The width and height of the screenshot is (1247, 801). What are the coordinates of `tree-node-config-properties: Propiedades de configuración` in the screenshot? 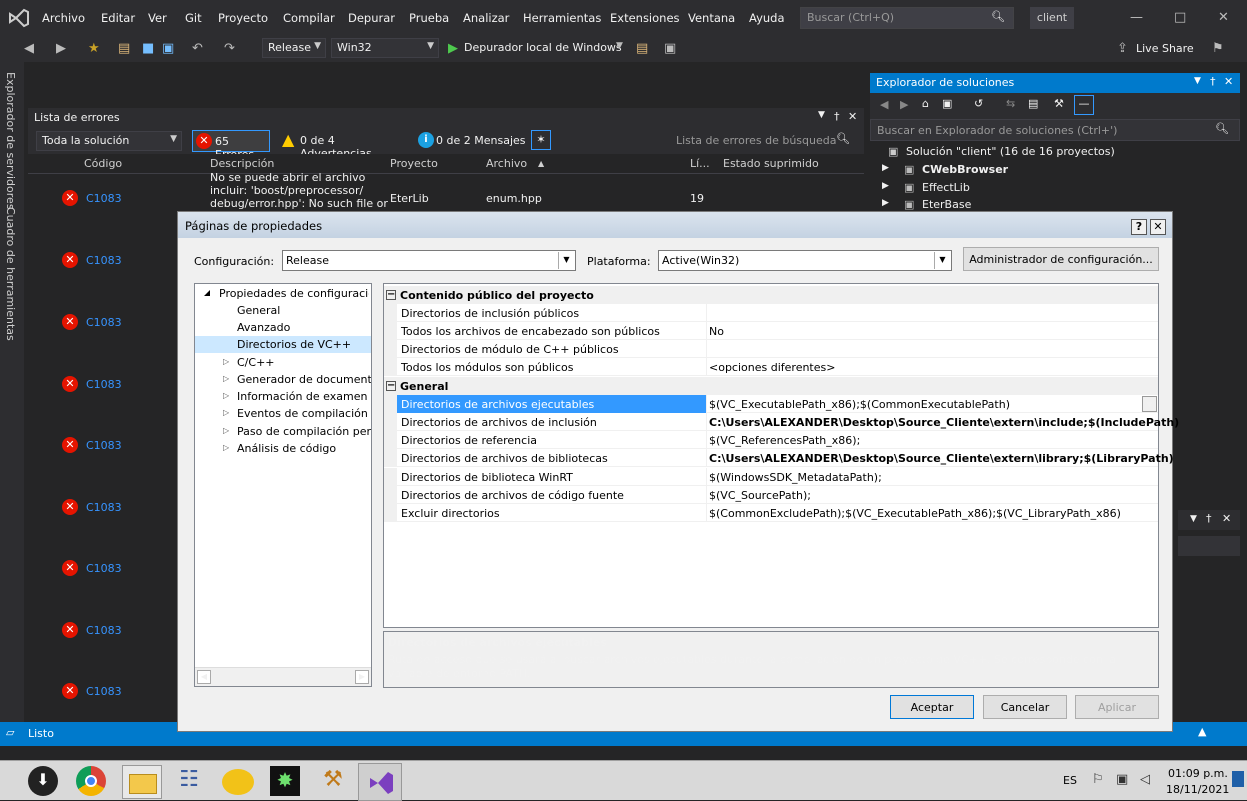 It's located at (294, 293).